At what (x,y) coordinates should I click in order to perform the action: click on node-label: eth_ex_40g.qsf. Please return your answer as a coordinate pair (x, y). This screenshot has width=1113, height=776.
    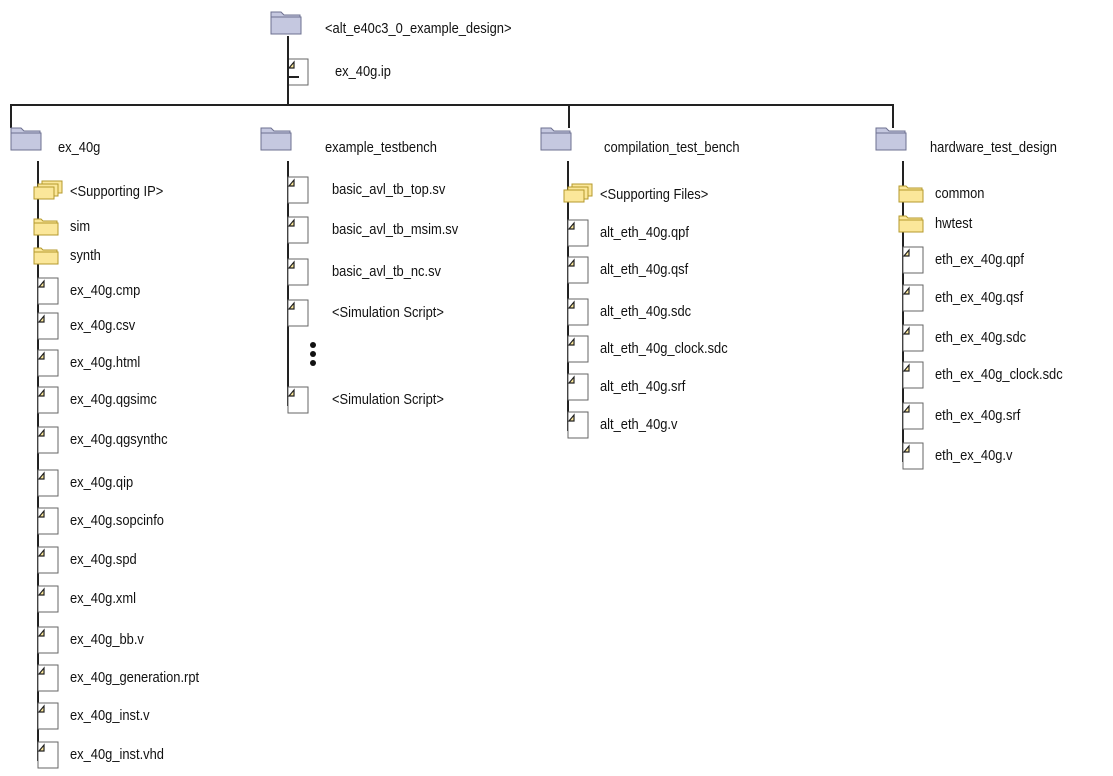
    Looking at the image, I should click on (979, 297).